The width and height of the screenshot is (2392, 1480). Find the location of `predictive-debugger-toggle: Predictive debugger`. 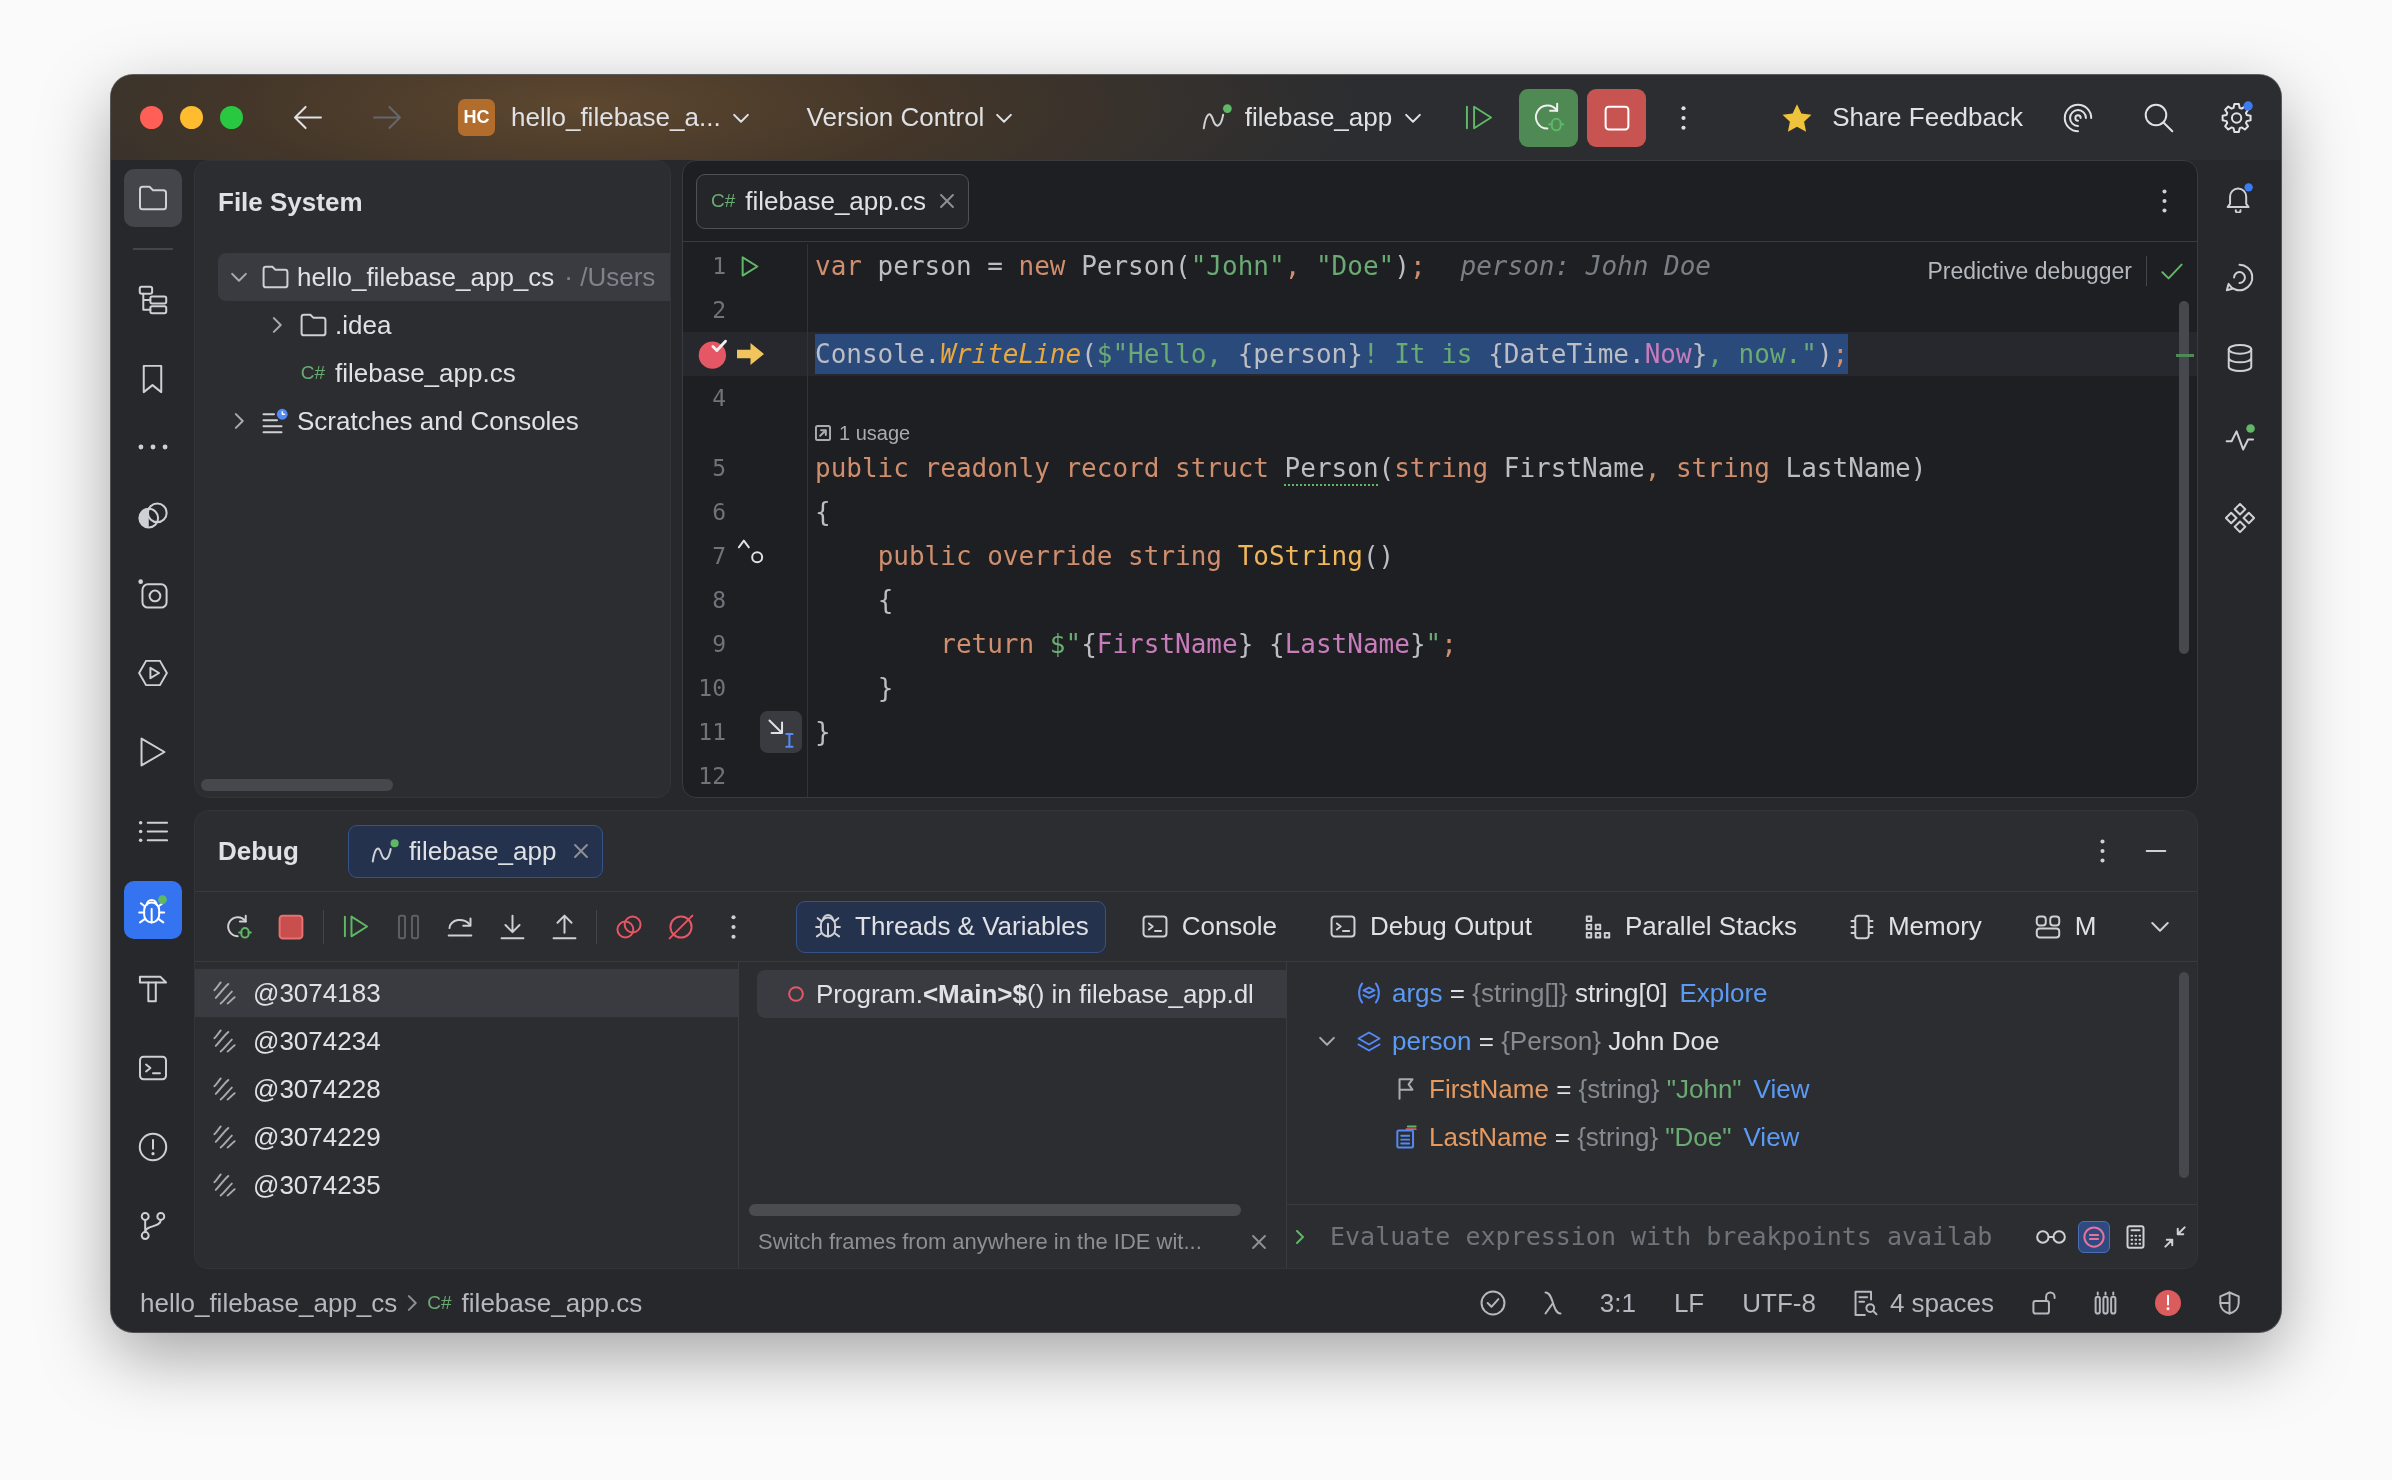

predictive-debugger-toggle: Predictive debugger is located at coordinates (2029, 271).